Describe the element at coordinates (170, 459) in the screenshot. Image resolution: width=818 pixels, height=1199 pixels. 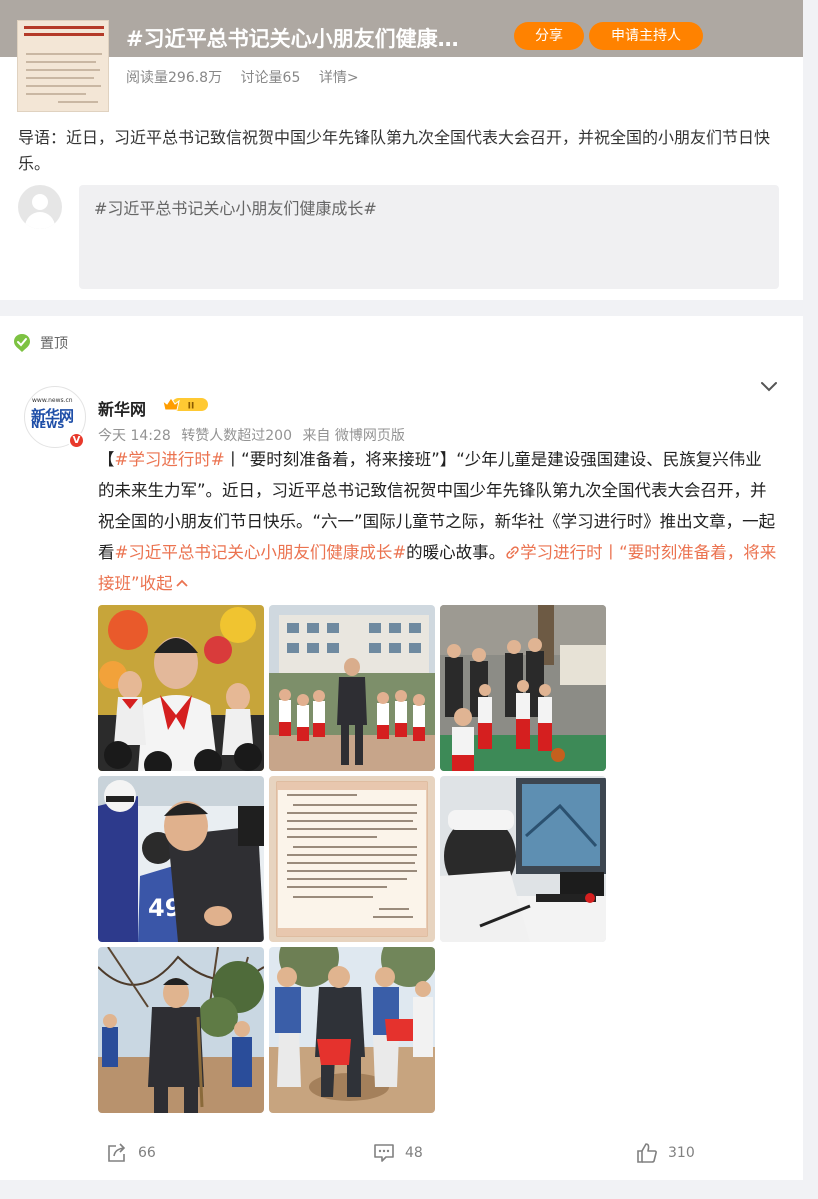
I see `hashtag-link: #学习进行时#` at that location.